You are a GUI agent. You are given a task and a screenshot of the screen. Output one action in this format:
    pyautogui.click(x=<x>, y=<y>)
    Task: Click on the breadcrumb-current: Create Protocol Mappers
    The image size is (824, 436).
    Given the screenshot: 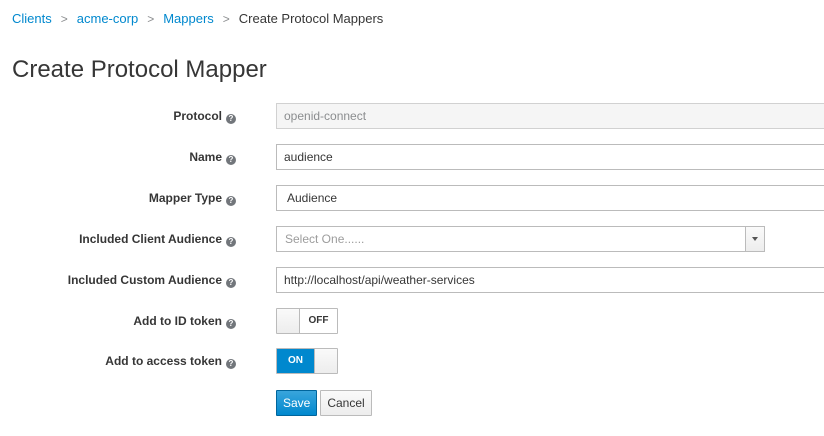 What is the action you would take?
    pyautogui.click(x=311, y=18)
    